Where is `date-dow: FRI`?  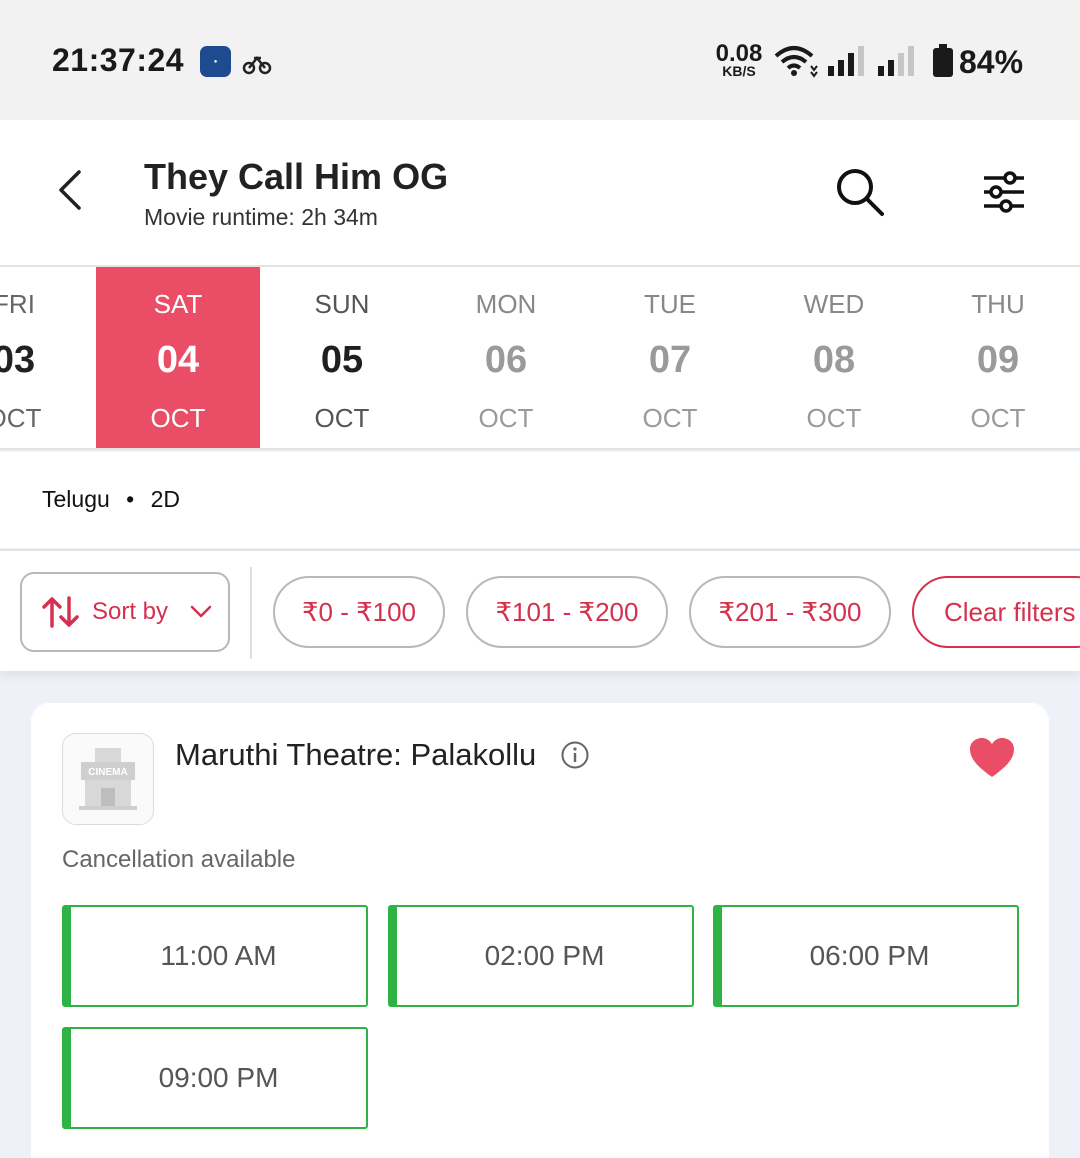
date-dow: FRI is located at coordinates (17, 304).